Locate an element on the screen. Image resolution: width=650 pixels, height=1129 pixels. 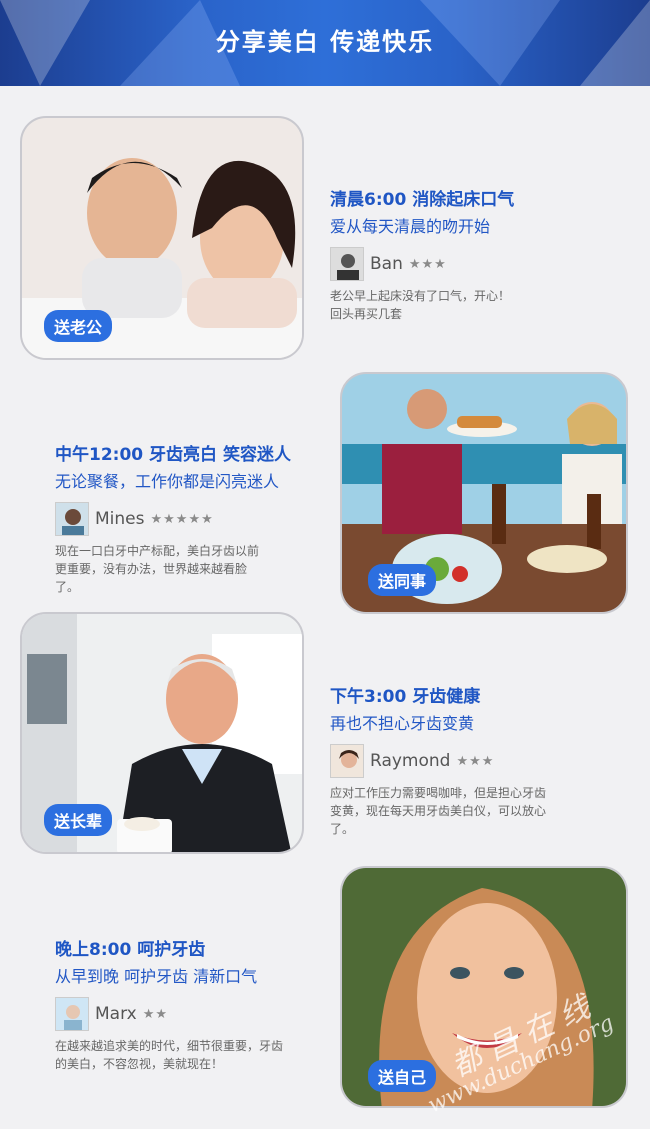
review-text: 应对工作压力需要喝咖啡，但是担心牙齿变黄，现在每天用牙齿美白仪，可以放心了。 is located at coordinates (438, 811).